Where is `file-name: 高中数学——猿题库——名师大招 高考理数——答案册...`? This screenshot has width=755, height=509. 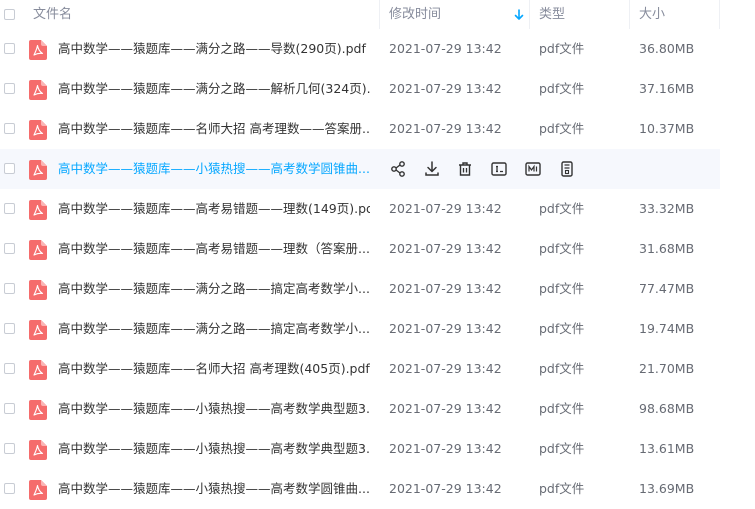 file-name: 高中数学——猿题库——名师大招 高考理数——答案册... is located at coordinates (214, 129).